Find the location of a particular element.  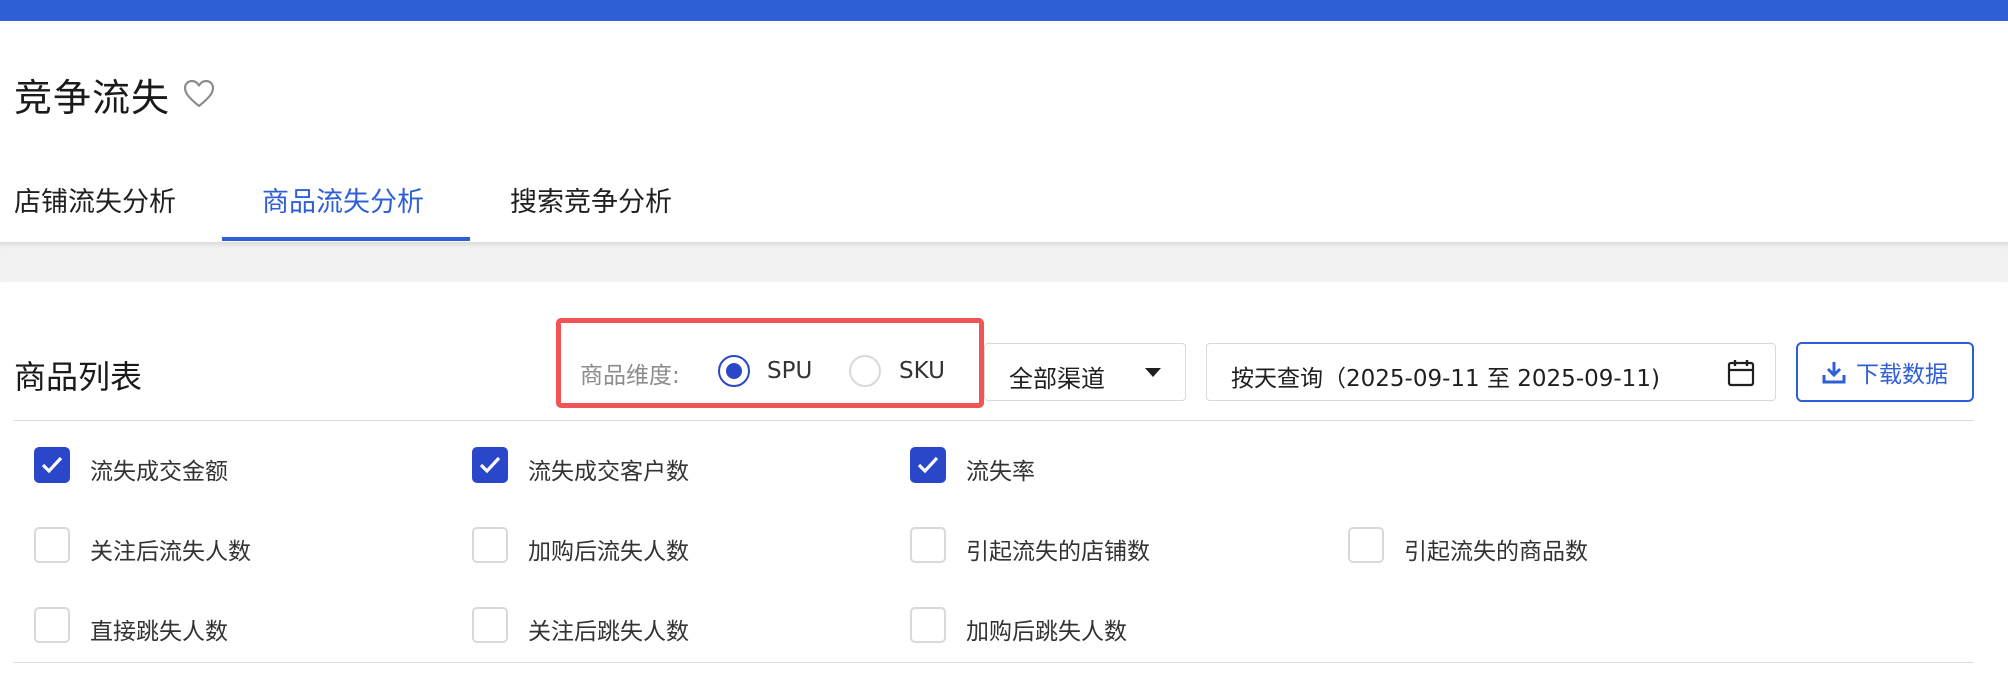

tab-search-competition: 搜索竞争分析 is located at coordinates (591, 211).